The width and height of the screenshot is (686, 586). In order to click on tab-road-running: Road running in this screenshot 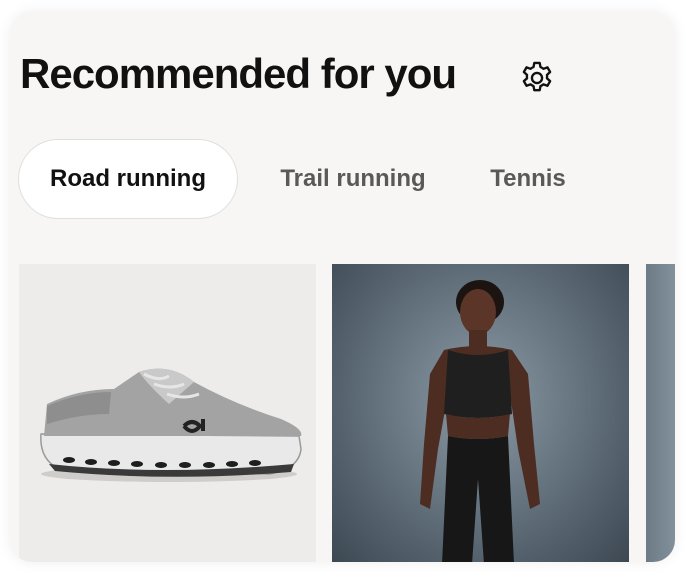, I will do `click(128, 179)`.